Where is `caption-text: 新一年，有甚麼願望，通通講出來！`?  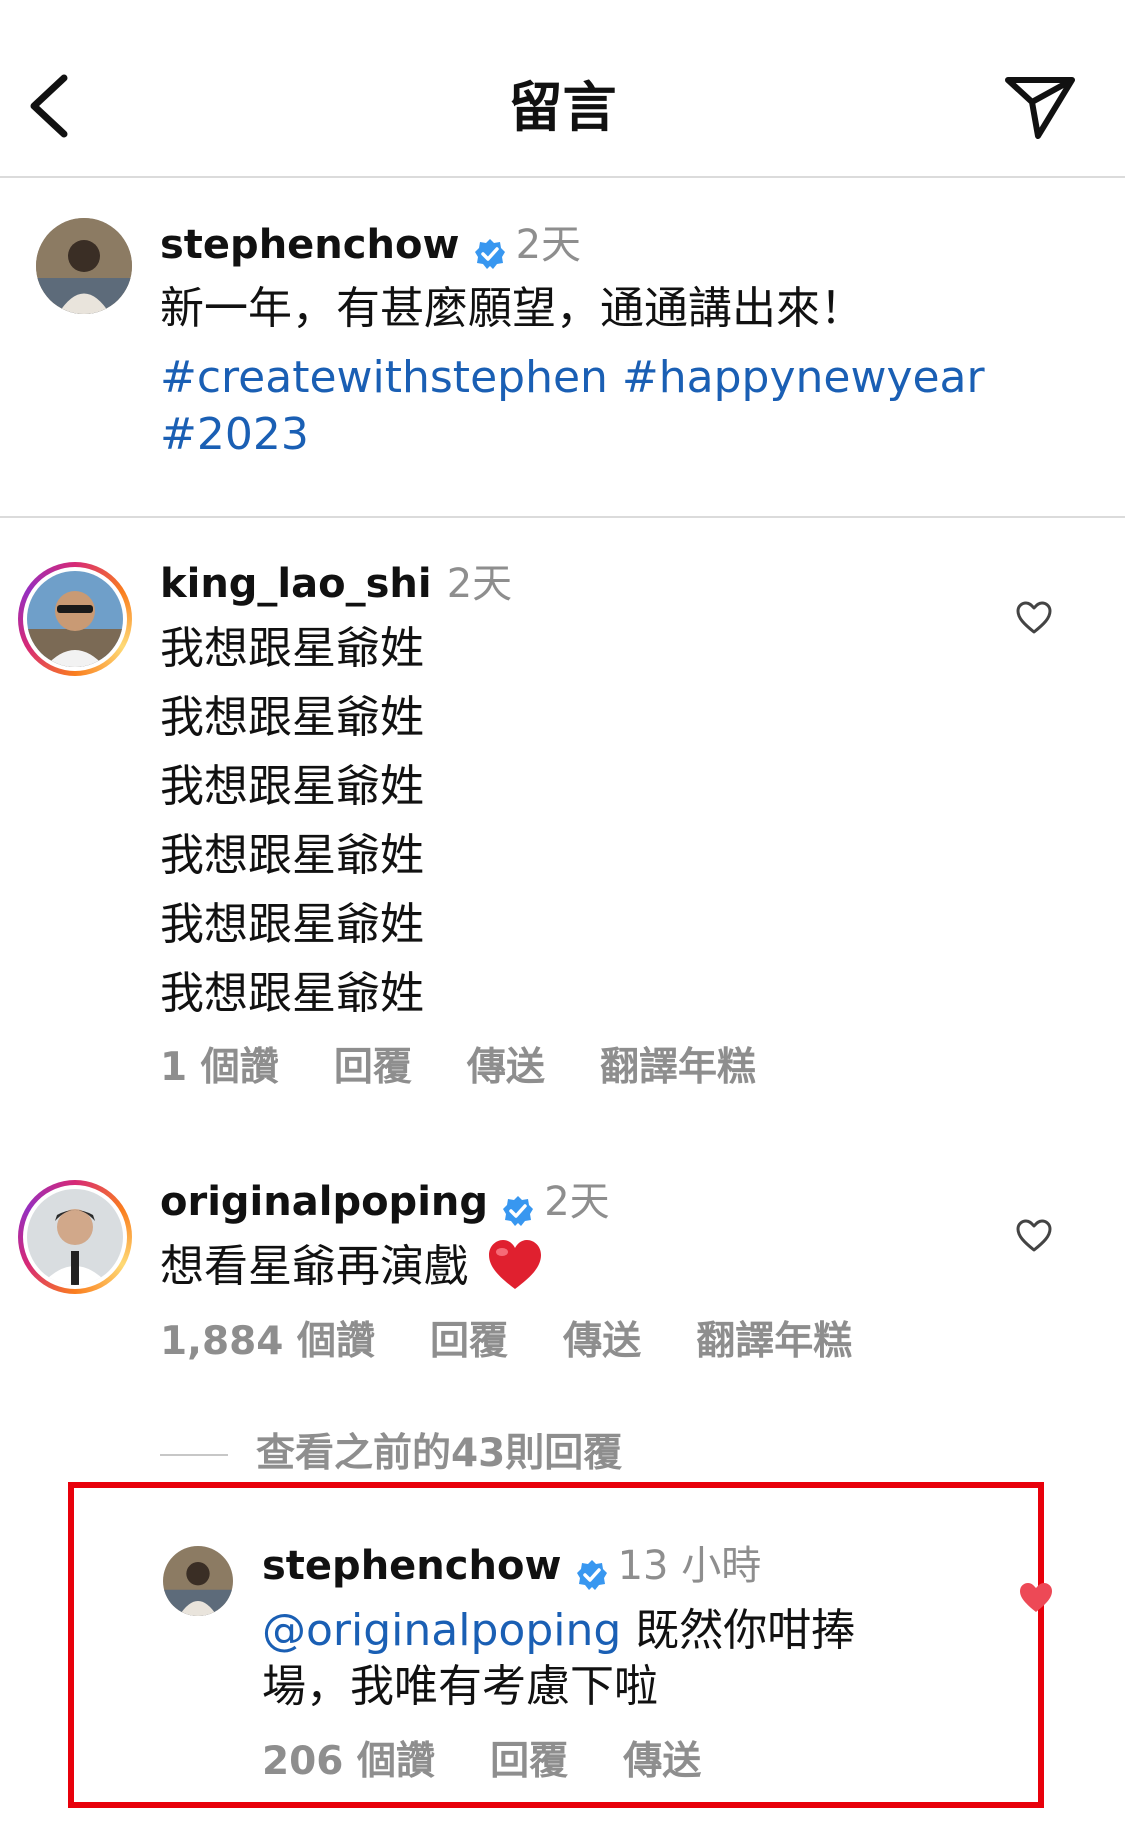
caption-text: 新一年，有甚麼願望，通通講出來！ is located at coordinates (512, 308).